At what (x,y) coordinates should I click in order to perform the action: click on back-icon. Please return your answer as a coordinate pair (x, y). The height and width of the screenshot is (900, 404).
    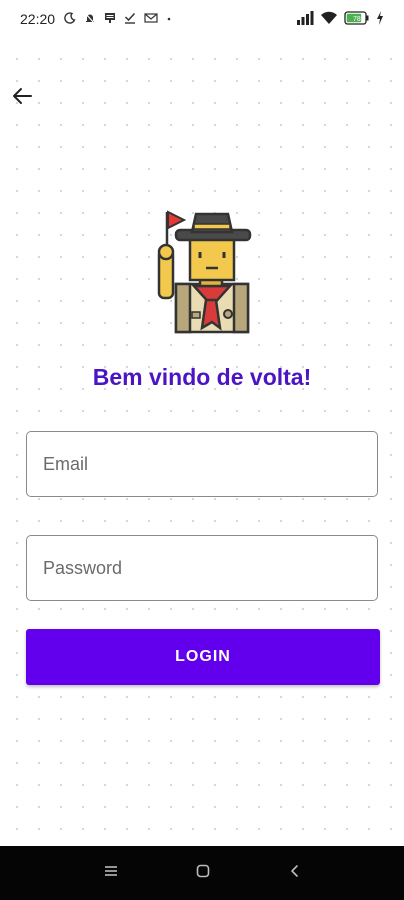
    Looking at the image, I should click on (295, 873).